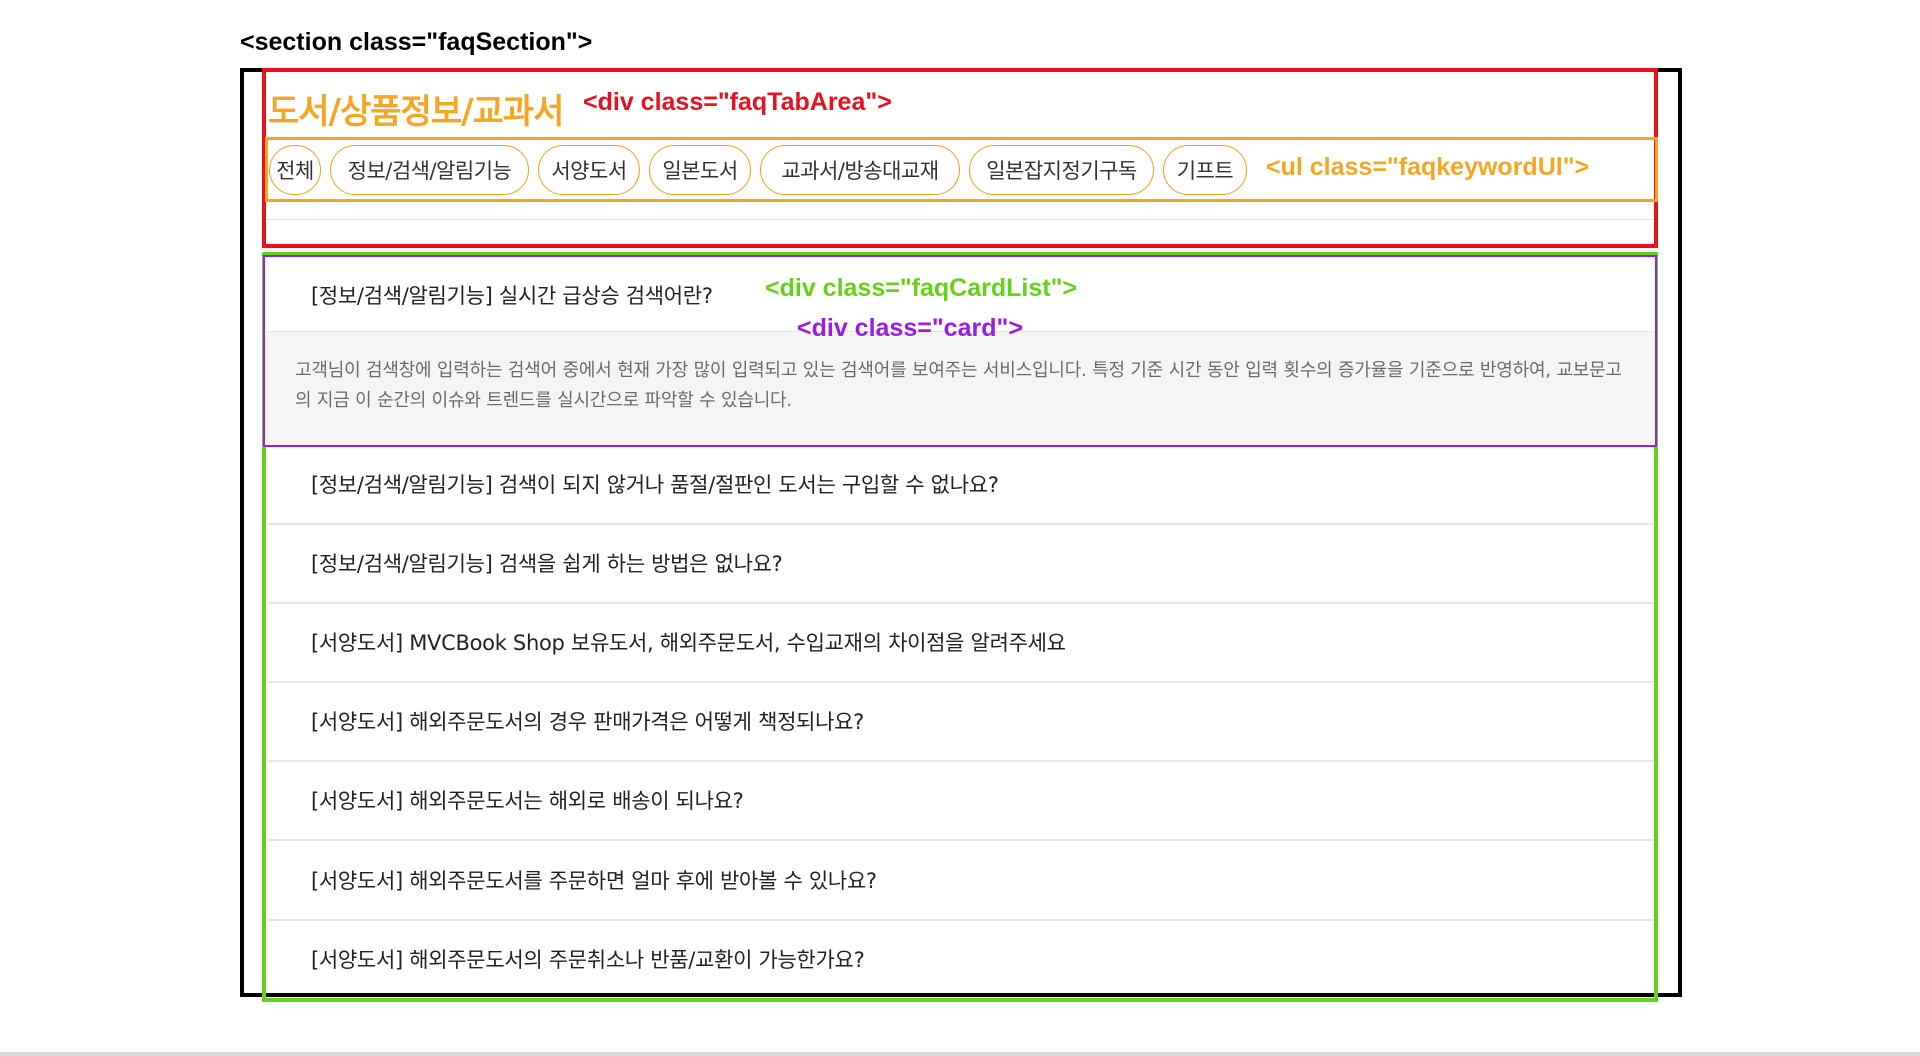 The height and width of the screenshot is (1056, 1920). What do you see at coordinates (416, 42) in the screenshot?
I see `section-annotation: <section class="faqSection">` at bounding box center [416, 42].